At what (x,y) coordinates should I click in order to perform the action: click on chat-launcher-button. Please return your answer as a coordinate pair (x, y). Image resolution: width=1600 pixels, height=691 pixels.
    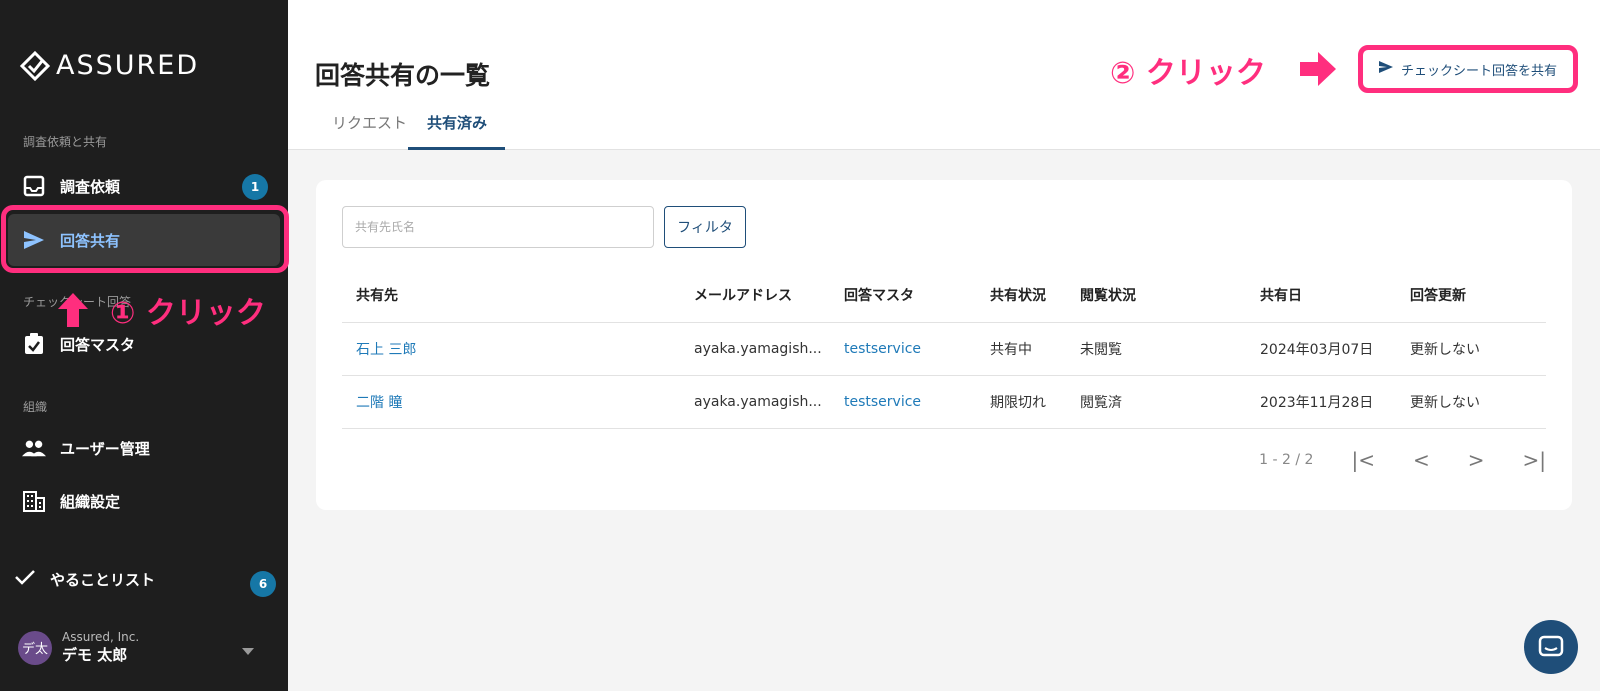
    Looking at the image, I should click on (1551, 647).